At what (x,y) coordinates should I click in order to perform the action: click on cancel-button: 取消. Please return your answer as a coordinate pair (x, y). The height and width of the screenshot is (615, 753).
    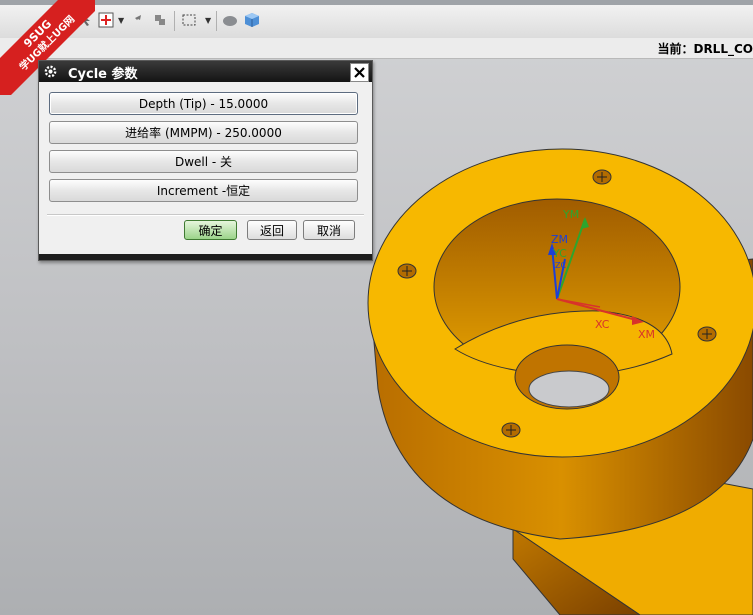
    Looking at the image, I should click on (329, 230).